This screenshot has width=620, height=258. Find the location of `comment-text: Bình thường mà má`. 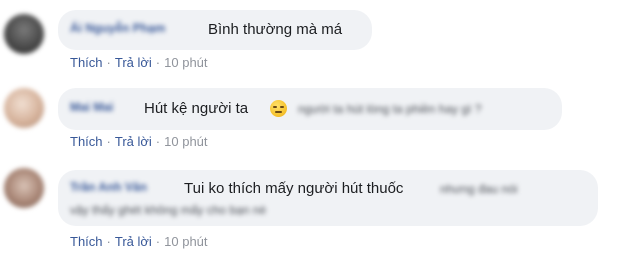

comment-text: Bình thường mà má is located at coordinates (275, 29).